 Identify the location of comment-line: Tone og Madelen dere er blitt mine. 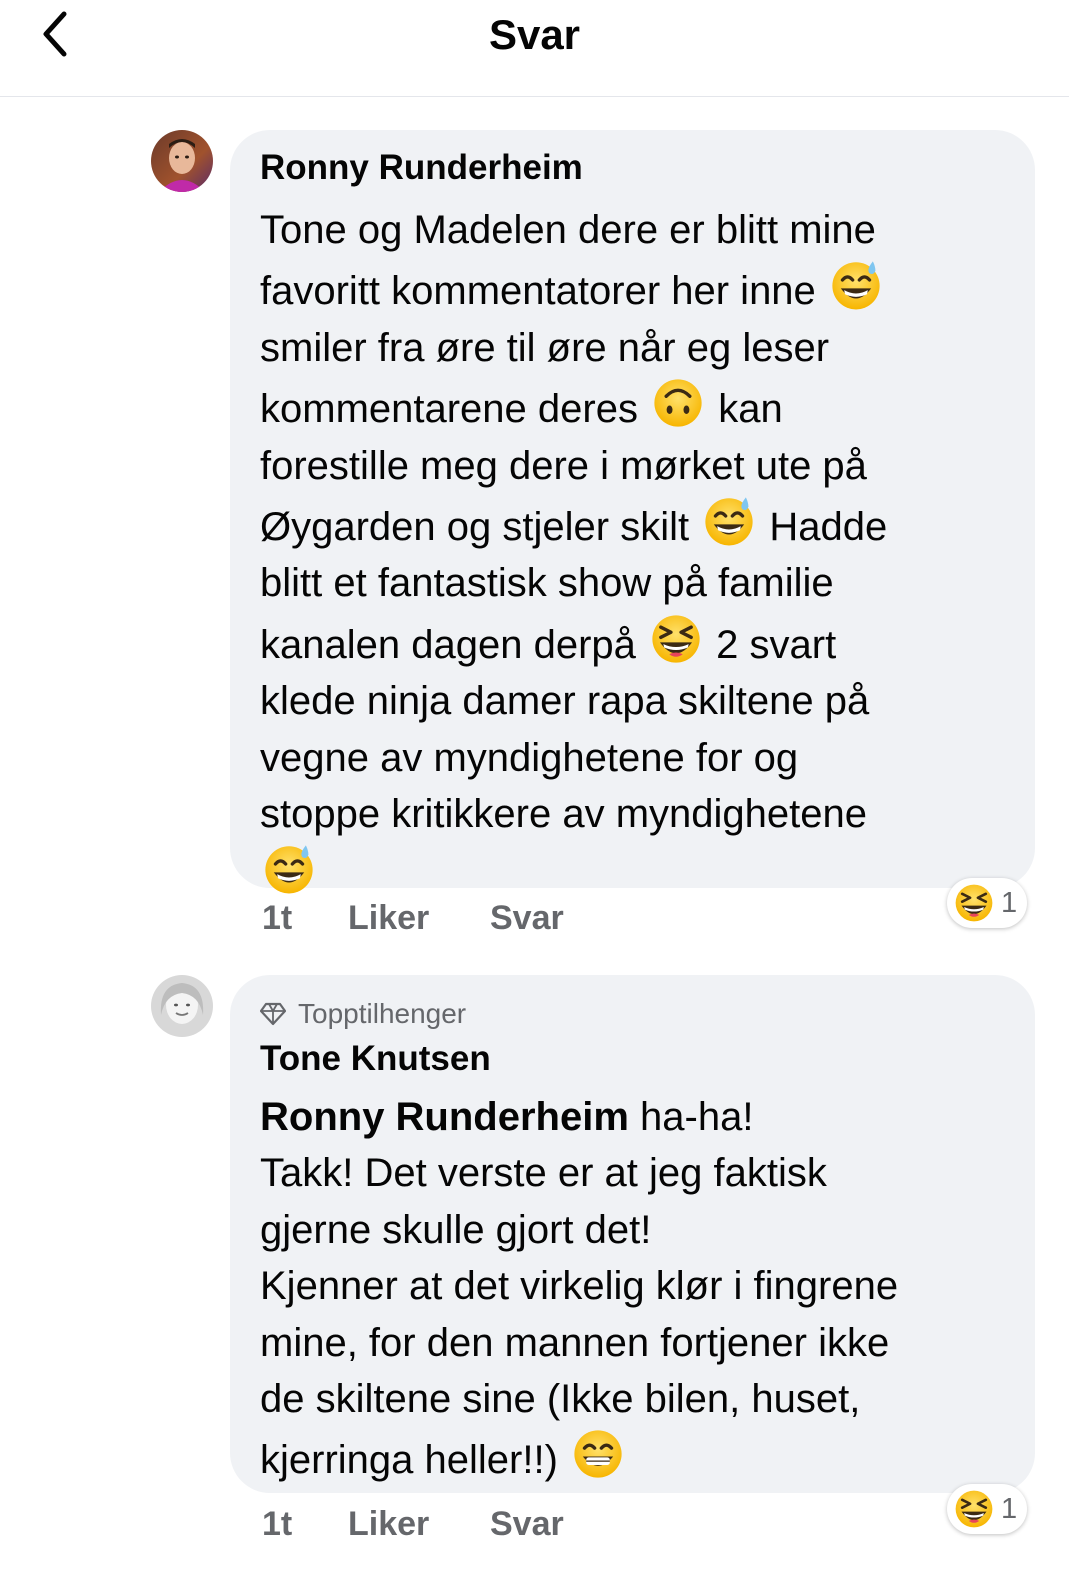
(568, 230).